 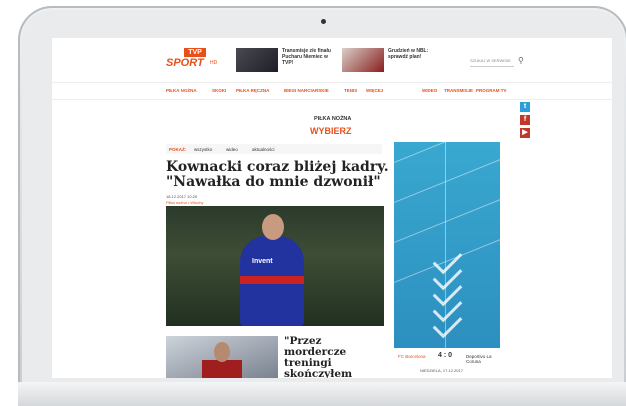 I want to click on article-date: 18.12.2017 10:29, so click(x=182, y=196).